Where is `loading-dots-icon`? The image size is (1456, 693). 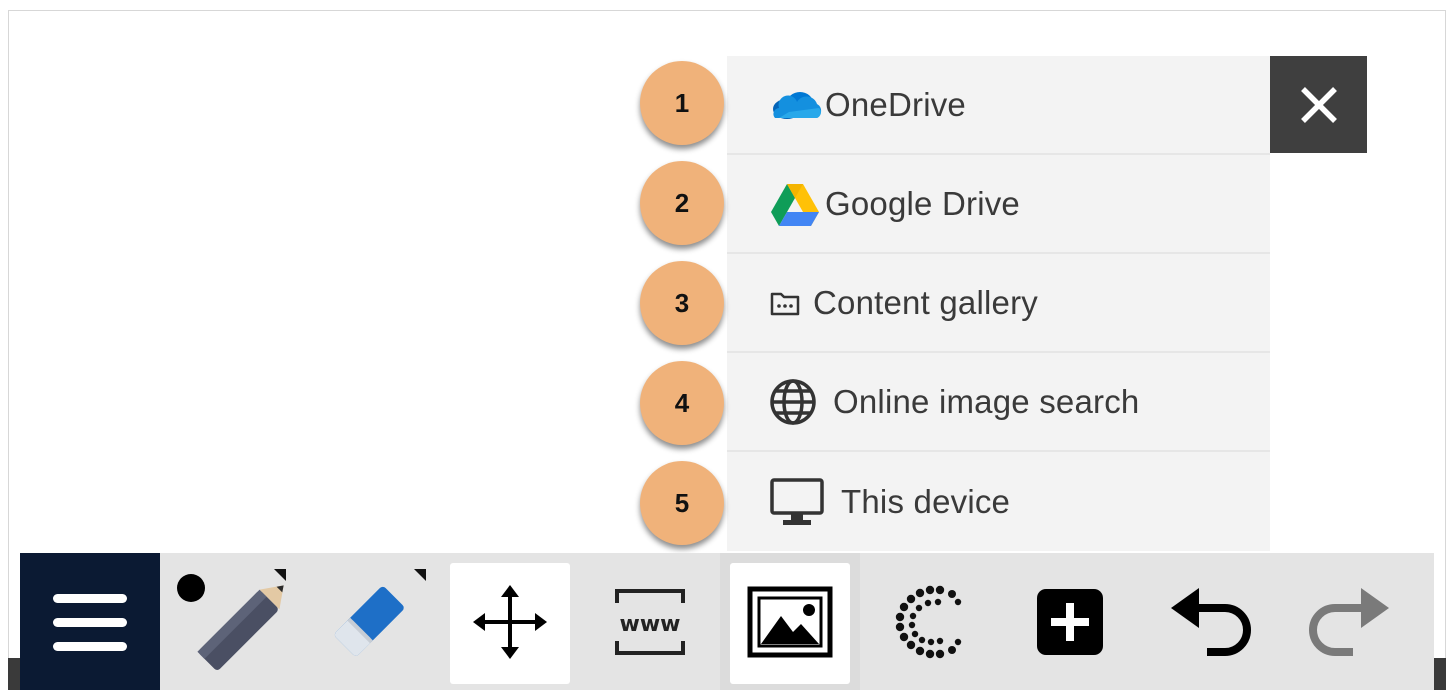 loading-dots-icon is located at coordinates (928, 621).